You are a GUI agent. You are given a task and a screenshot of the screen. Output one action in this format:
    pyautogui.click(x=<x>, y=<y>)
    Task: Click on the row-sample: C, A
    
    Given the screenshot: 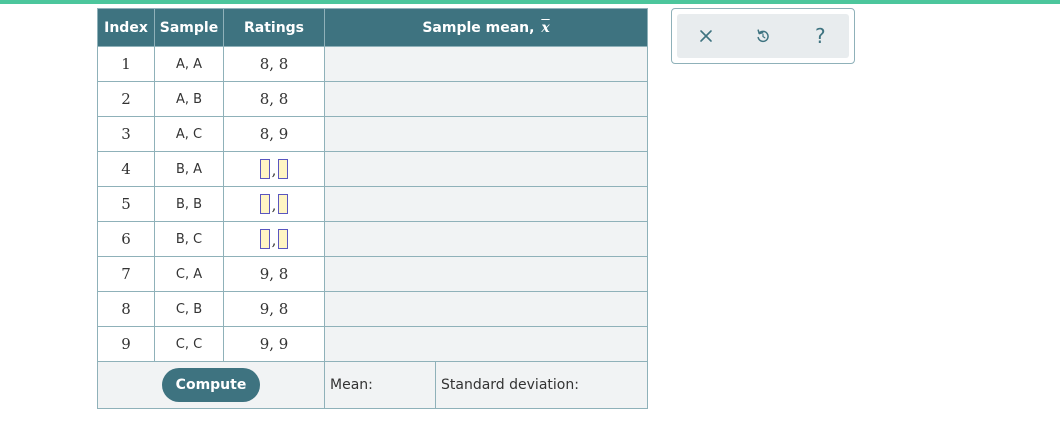 What is the action you would take?
    pyautogui.click(x=189, y=274)
    